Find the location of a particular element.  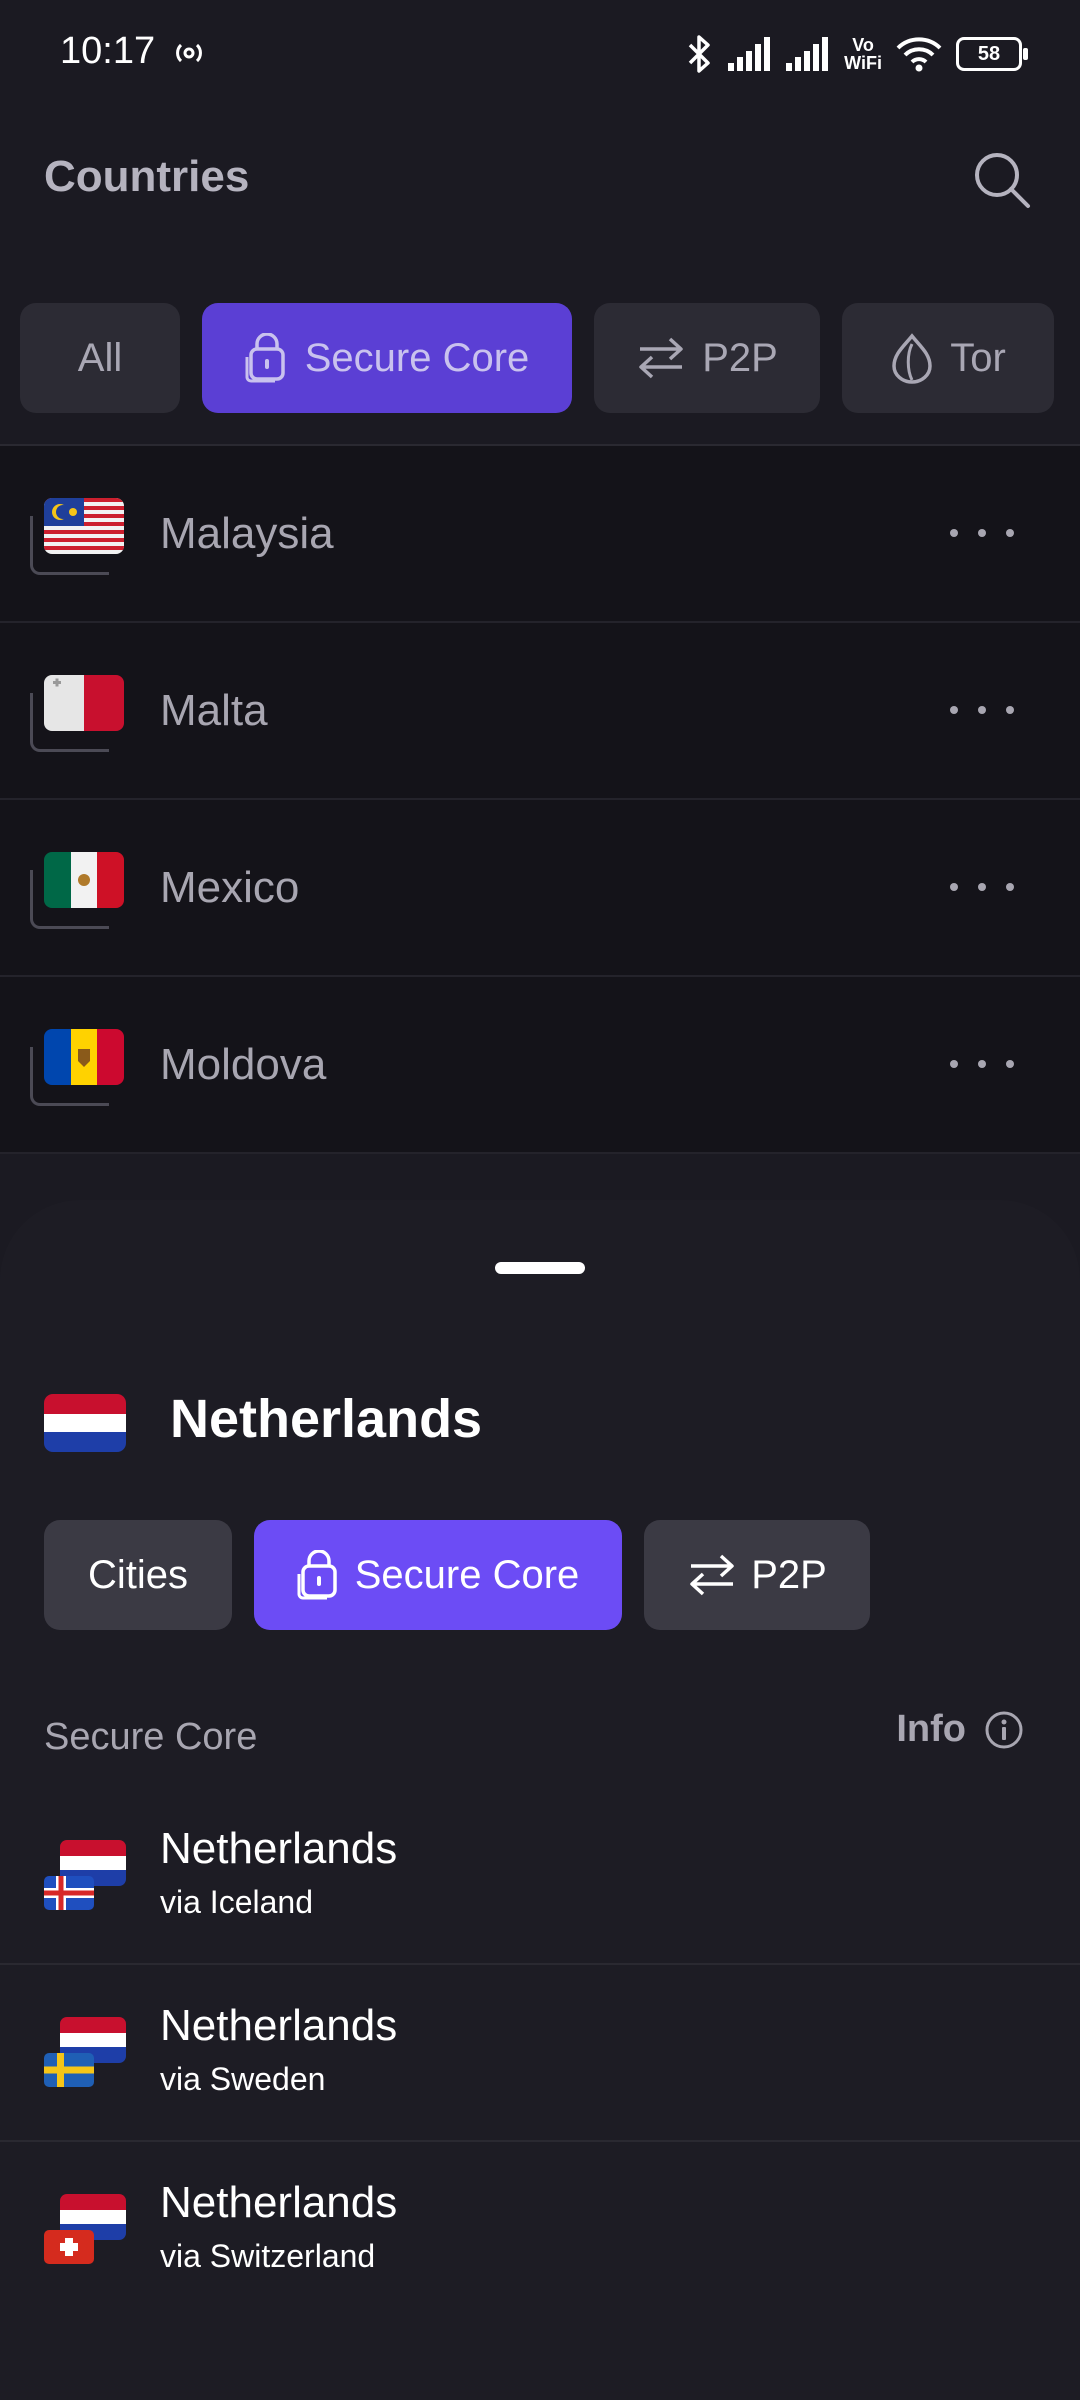

server-via: via Sweden is located at coordinates (243, 2079).